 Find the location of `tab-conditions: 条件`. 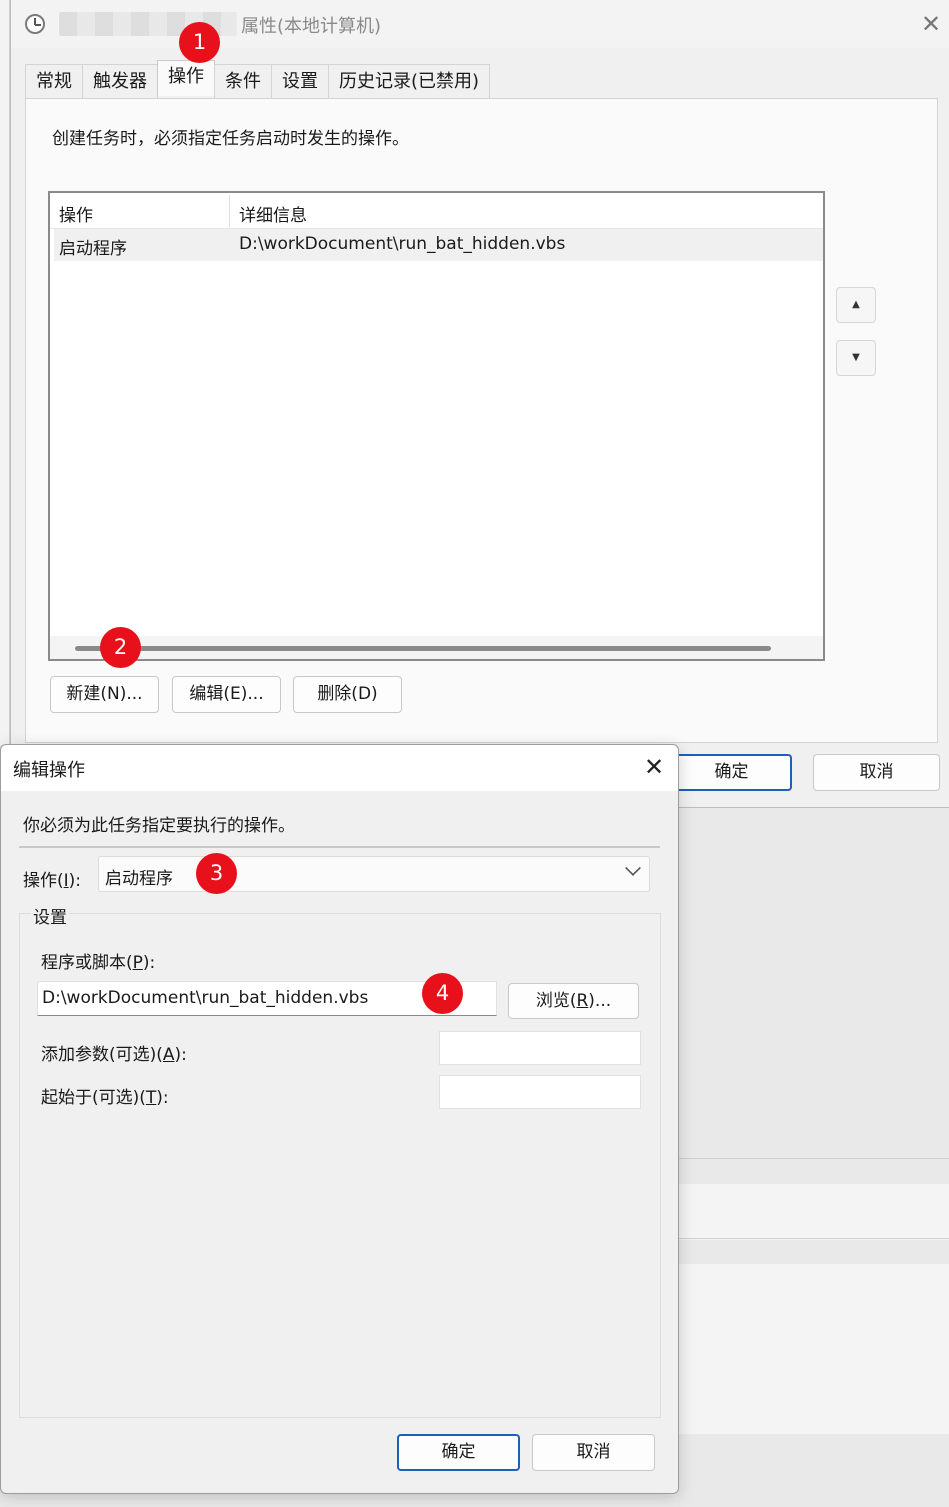

tab-conditions: 条件 is located at coordinates (243, 81).